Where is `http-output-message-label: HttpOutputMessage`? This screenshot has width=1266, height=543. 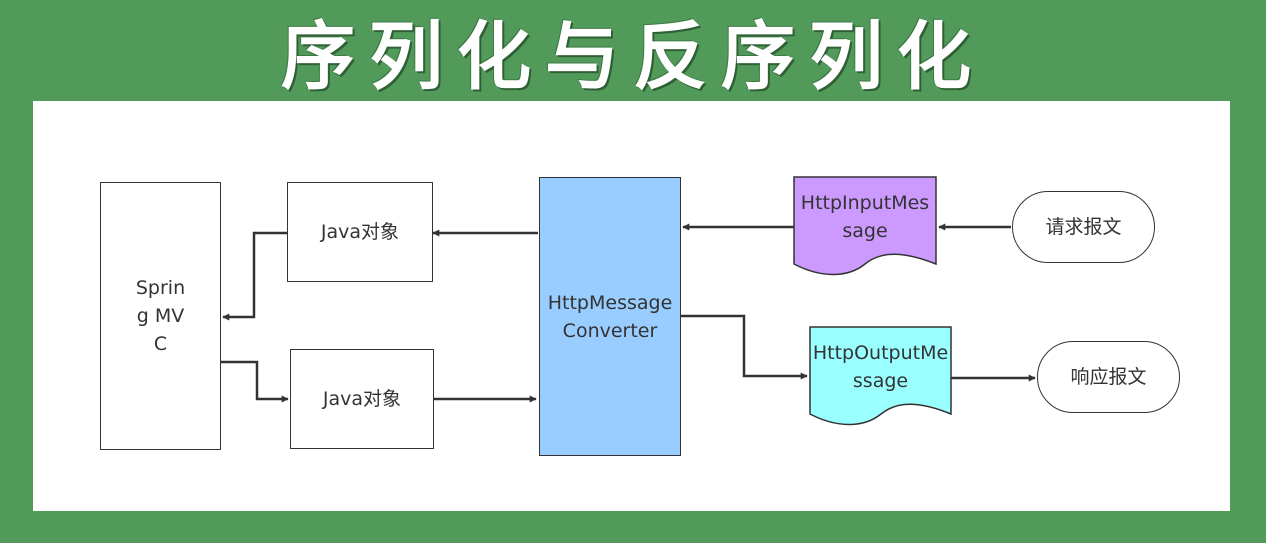 http-output-message-label: HttpOutputMessage is located at coordinates (880, 367).